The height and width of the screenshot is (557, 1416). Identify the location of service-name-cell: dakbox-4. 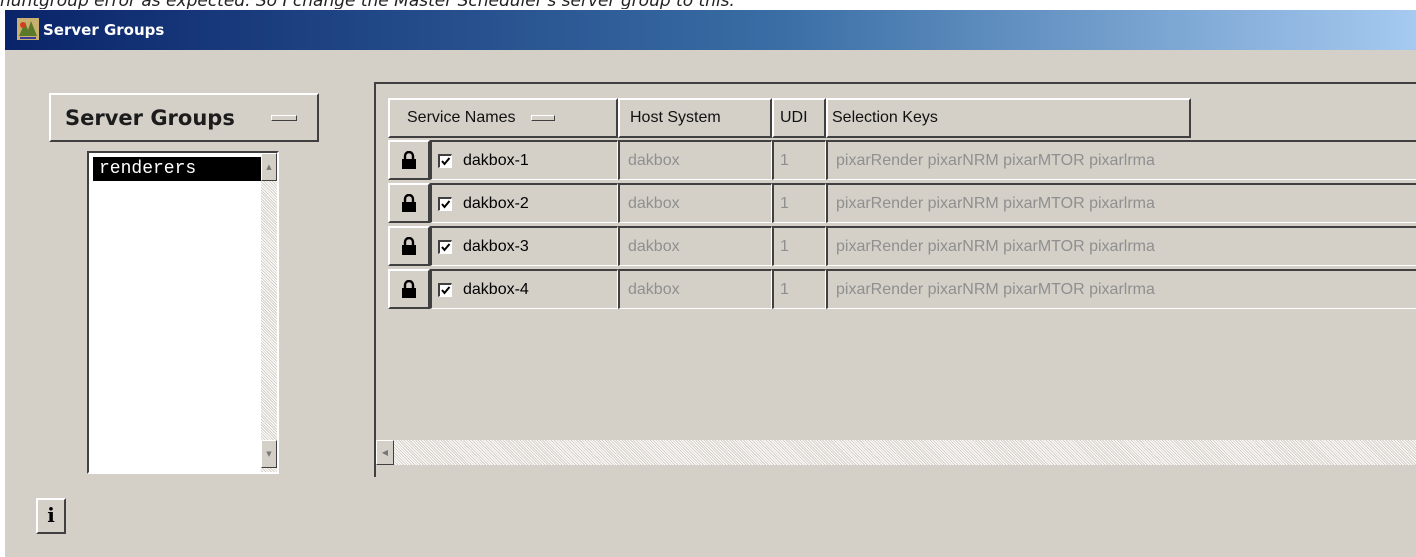
(524, 289).